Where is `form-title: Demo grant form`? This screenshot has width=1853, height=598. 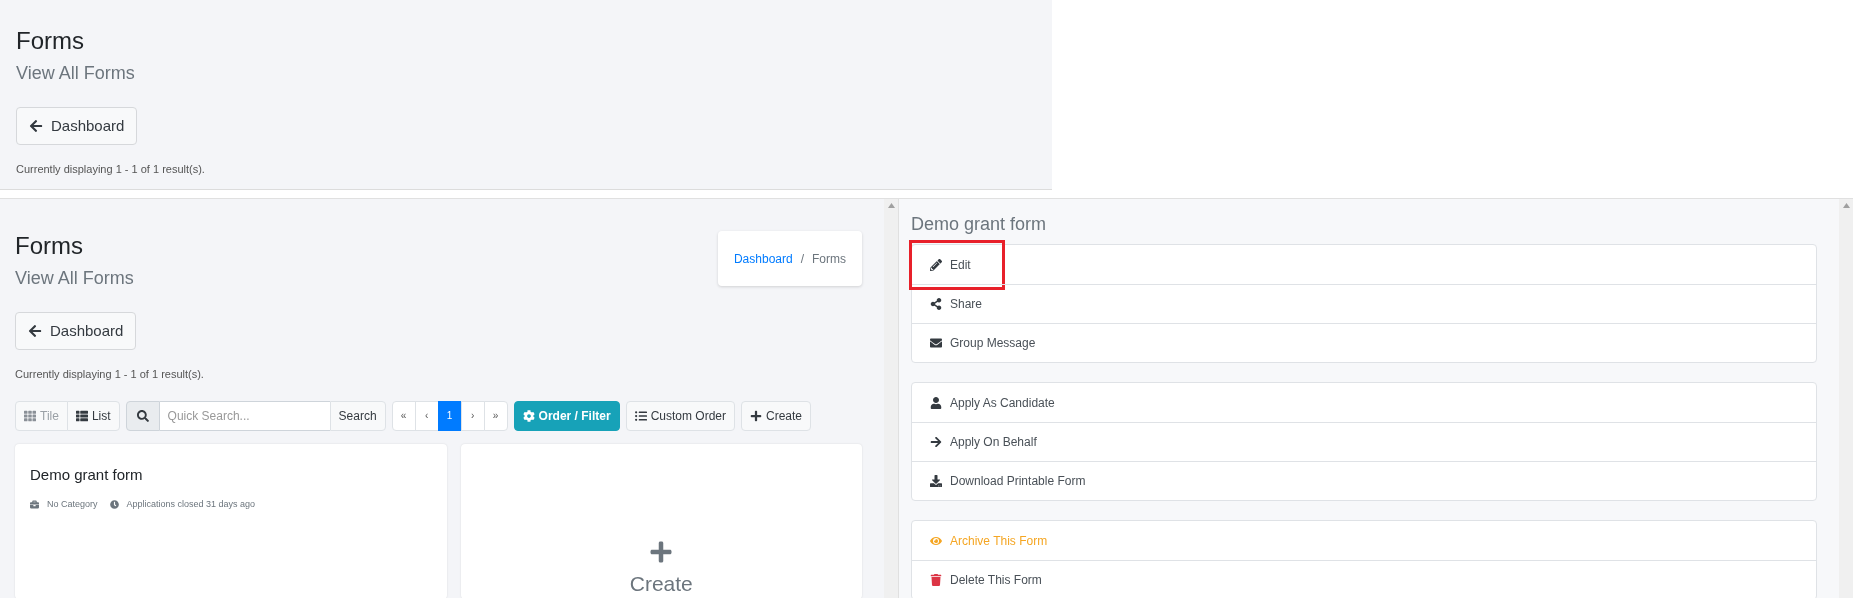
form-title: Demo grant form is located at coordinates (86, 474).